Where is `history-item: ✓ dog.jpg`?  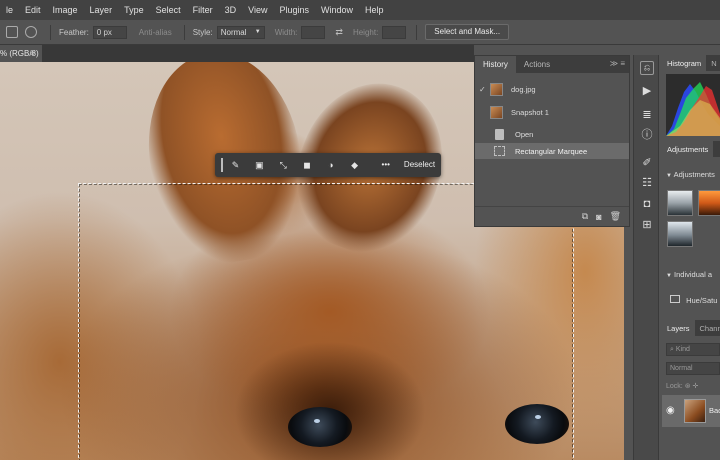 history-item: ✓ dog.jpg is located at coordinates (552, 89).